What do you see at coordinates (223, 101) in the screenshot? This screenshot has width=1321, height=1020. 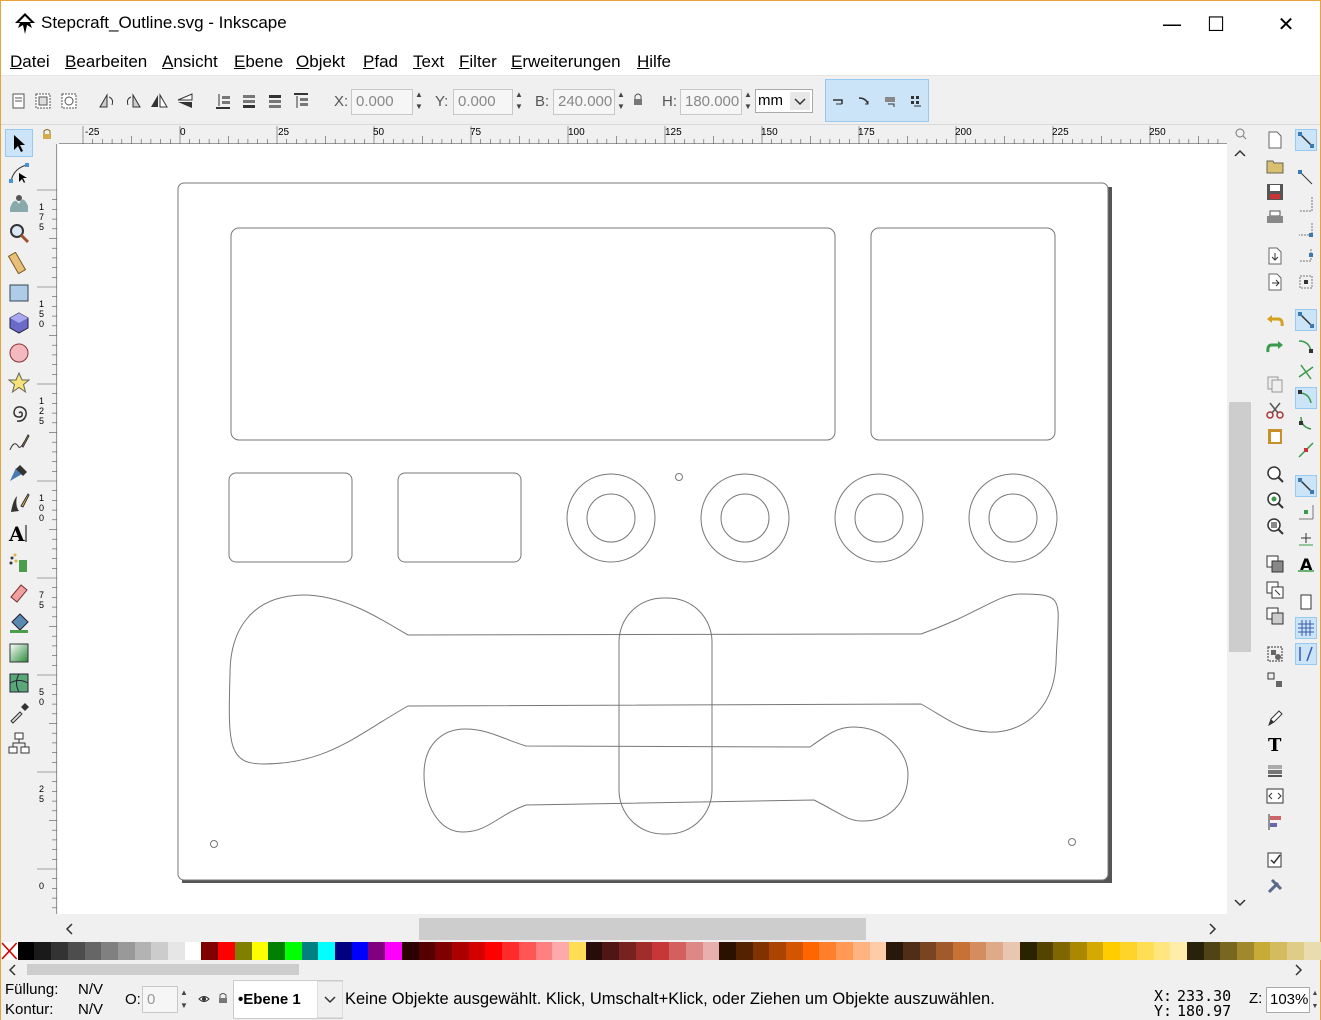 I see `lower-to-bottom-icon` at bounding box center [223, 101].